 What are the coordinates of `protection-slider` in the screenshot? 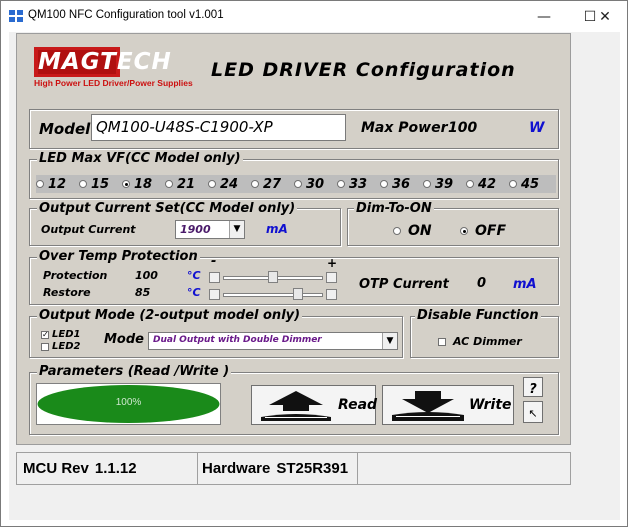 It's located at (273, 277).